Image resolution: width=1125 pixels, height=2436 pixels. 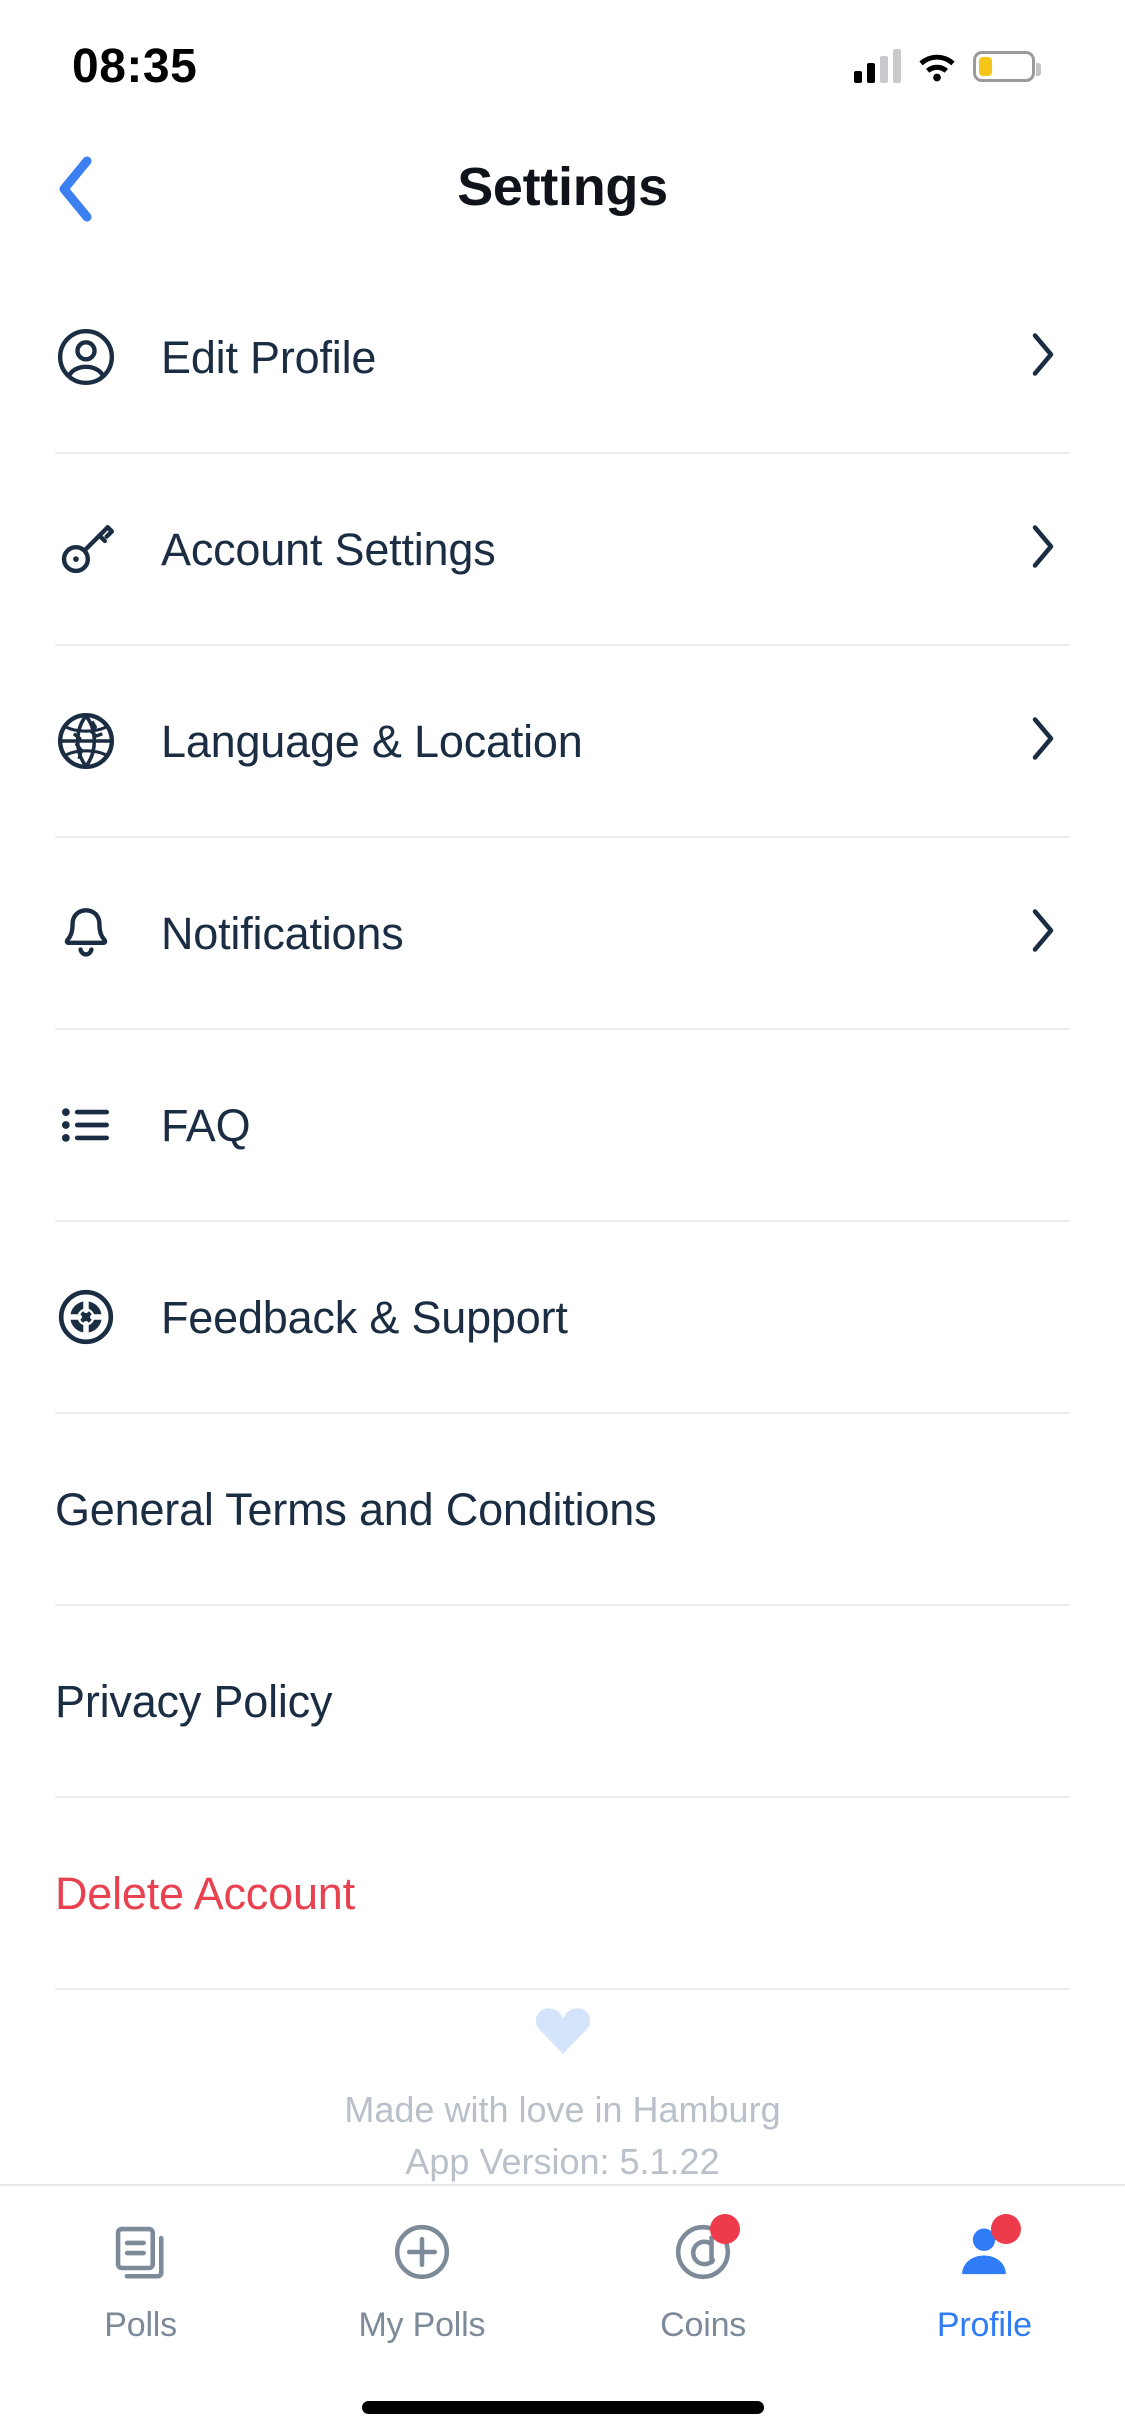 What do you see at coordinates (877, 66) in the screenshot?
I see `signal-bars-icon` at bounding box center [877, 66].